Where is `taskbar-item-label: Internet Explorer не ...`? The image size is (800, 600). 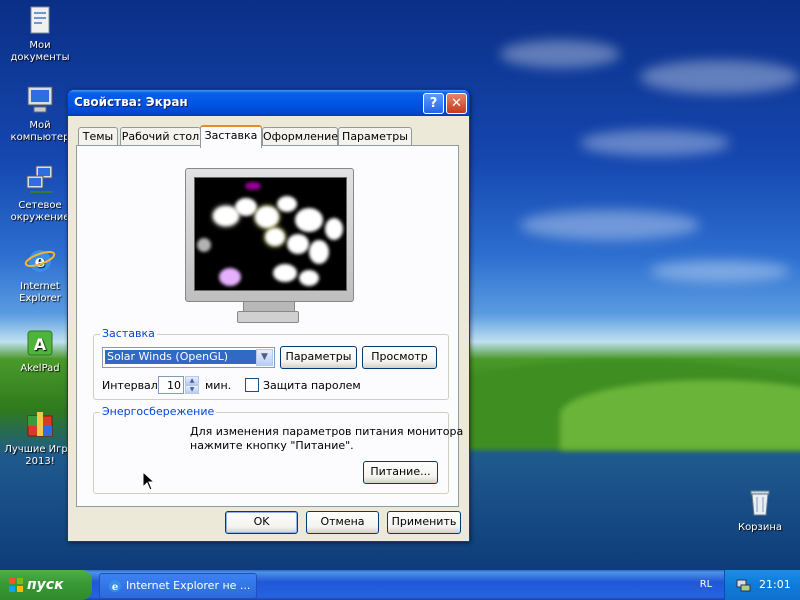
taskbar-item-label: Internet Explorer не ... is located at coordinates (188, 585).